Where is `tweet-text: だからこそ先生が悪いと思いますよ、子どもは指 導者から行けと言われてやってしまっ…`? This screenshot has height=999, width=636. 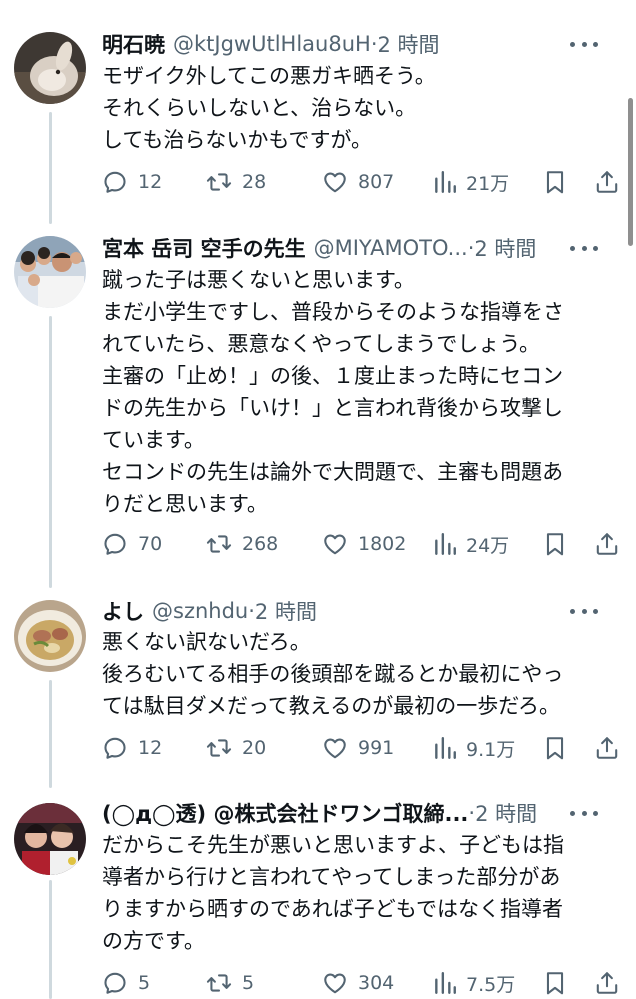
tweet-text: だからこそ先生が悪いと思いますよ、子どもは指 導者から行けと言われてやってしまっ… is located at coordinates (361, 893).